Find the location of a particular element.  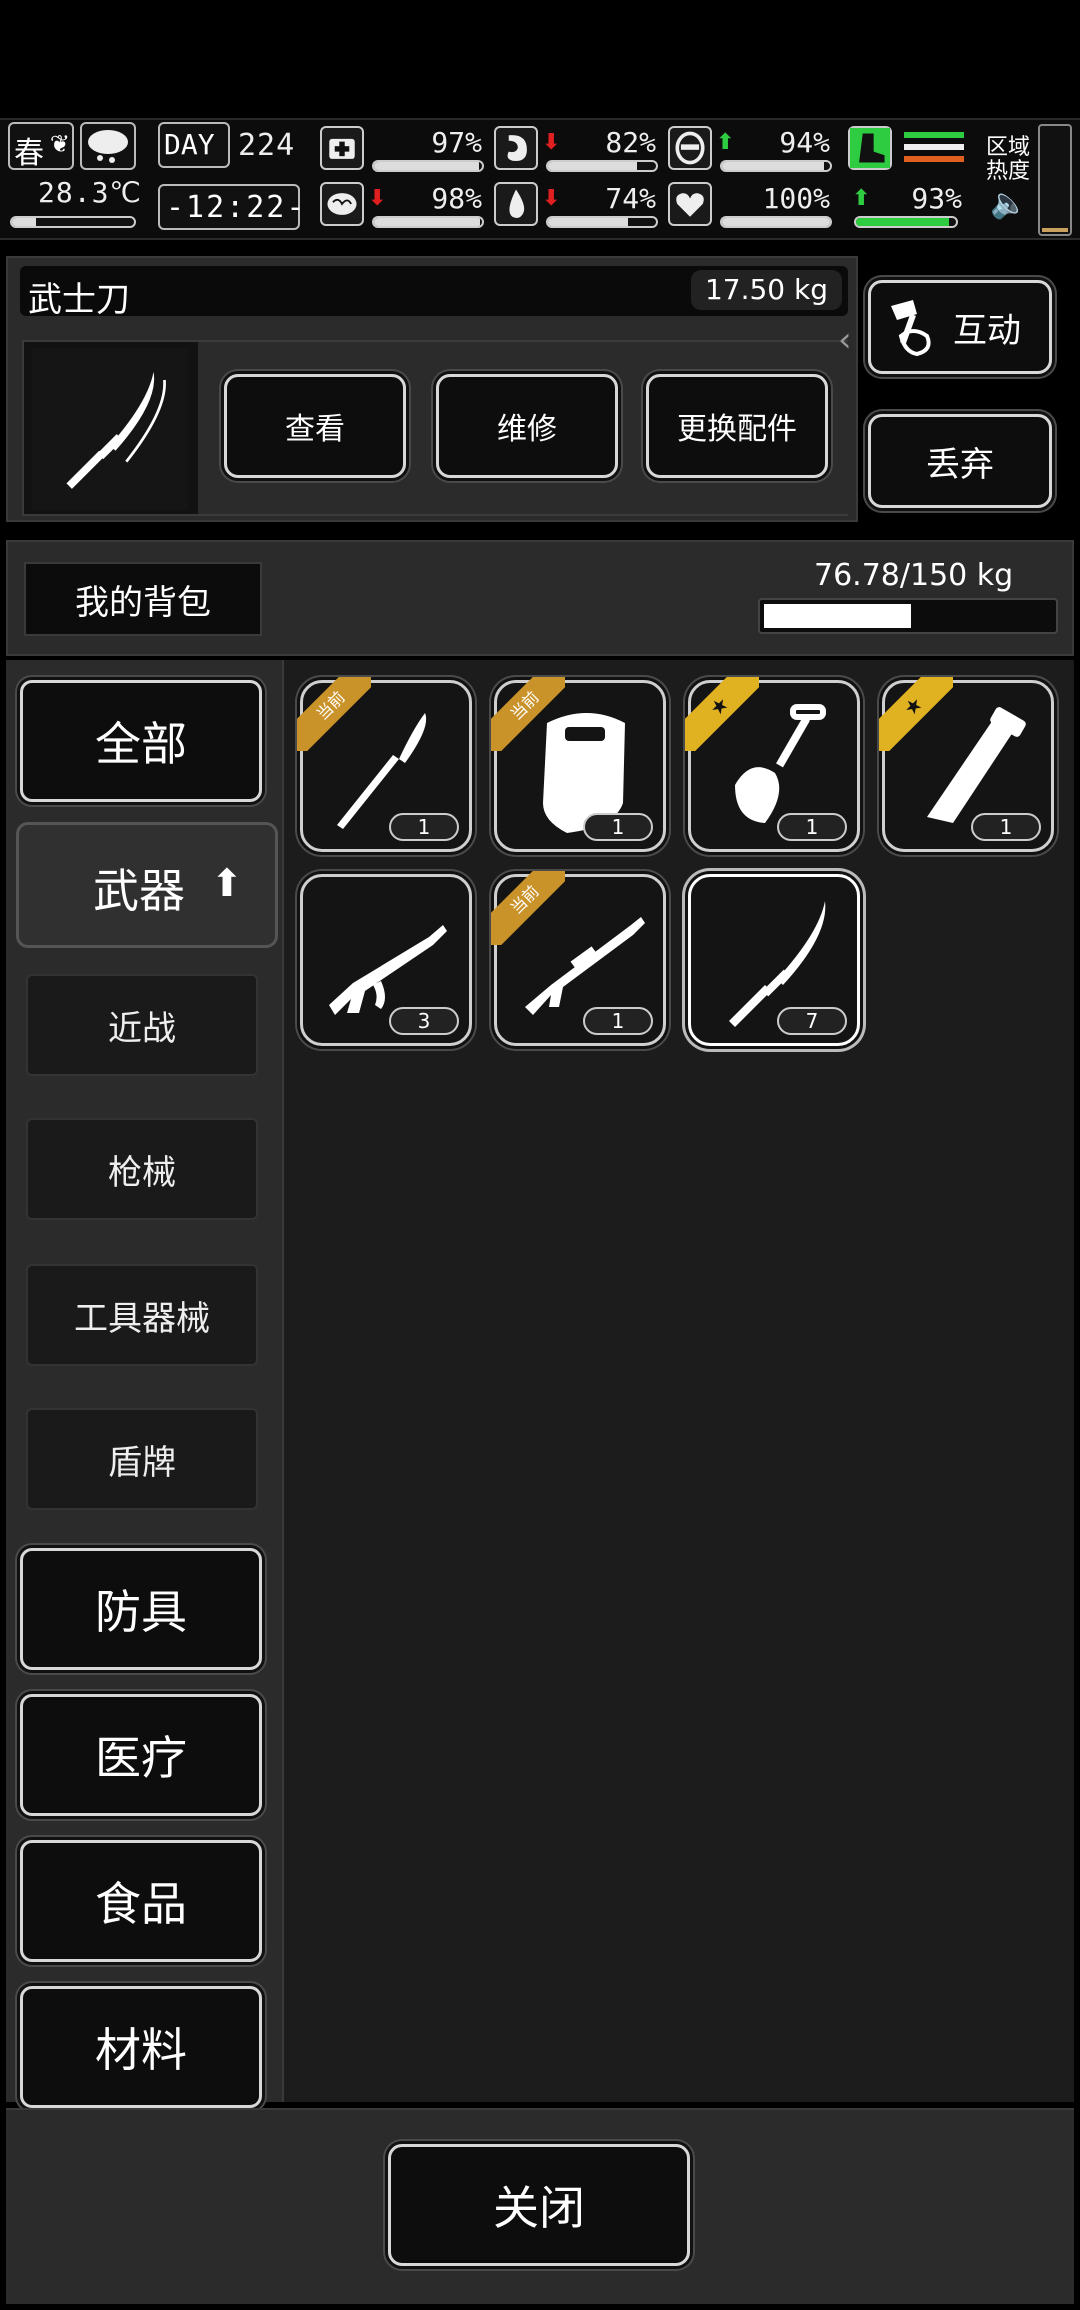

backpack-capacity-bar is located at coordinates (908, 616).